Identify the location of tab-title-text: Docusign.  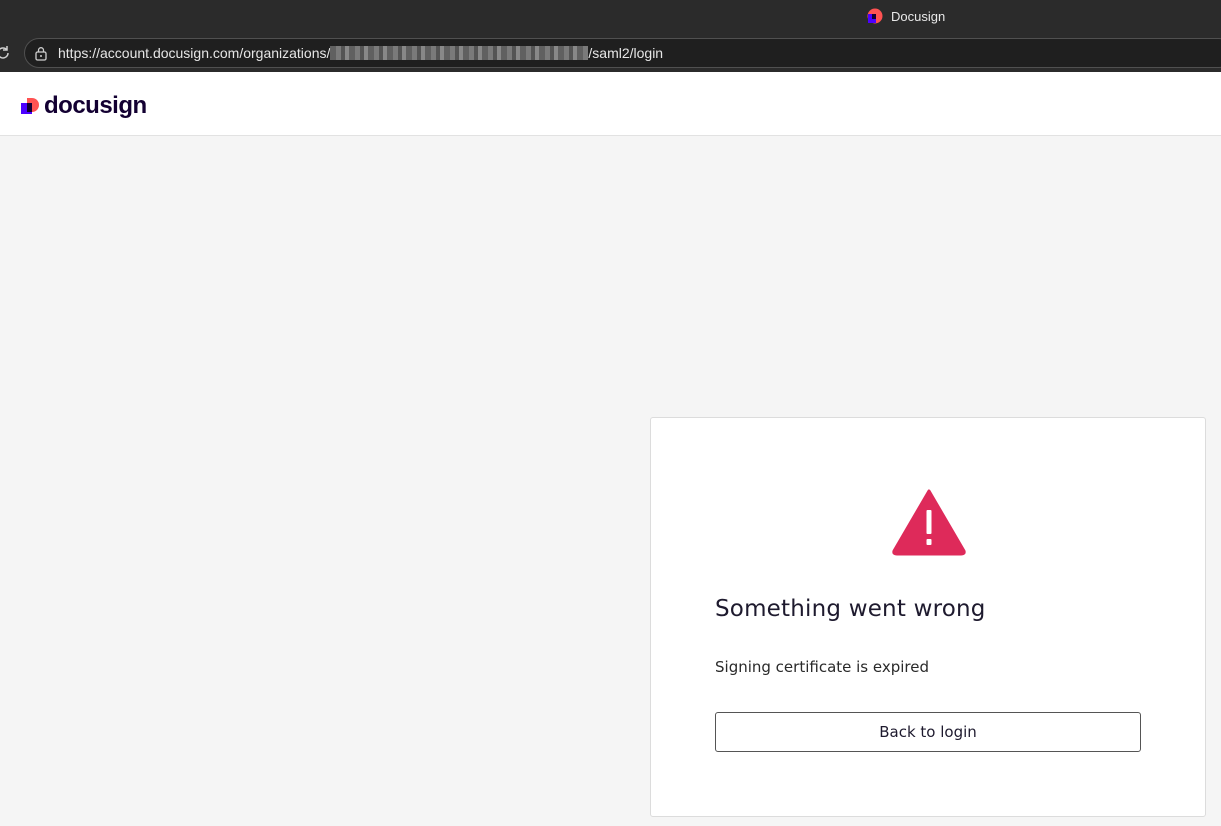
(918, 16).